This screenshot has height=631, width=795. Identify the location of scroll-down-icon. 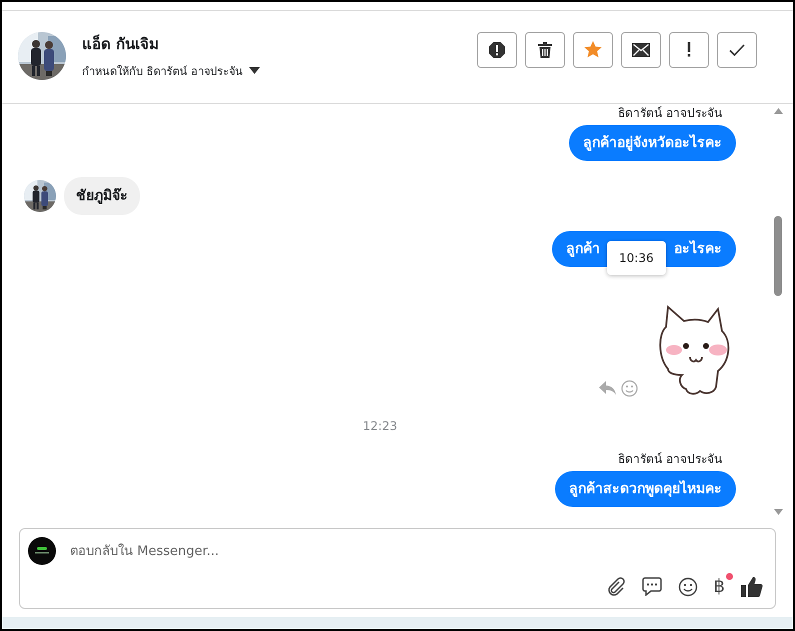
(778, 512).